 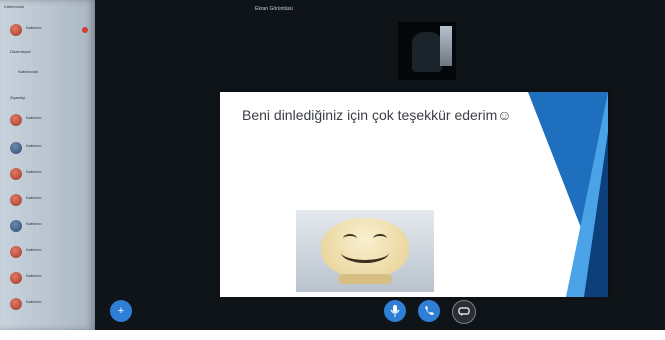 I want to click on sidebar-scrollbar, so click(x=92, y=180).